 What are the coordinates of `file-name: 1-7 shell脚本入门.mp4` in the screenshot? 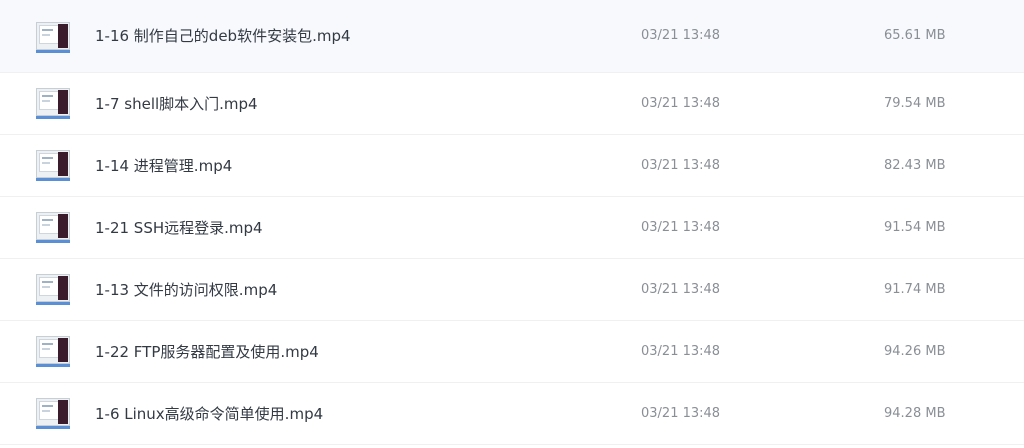 It's located at (176, 104).